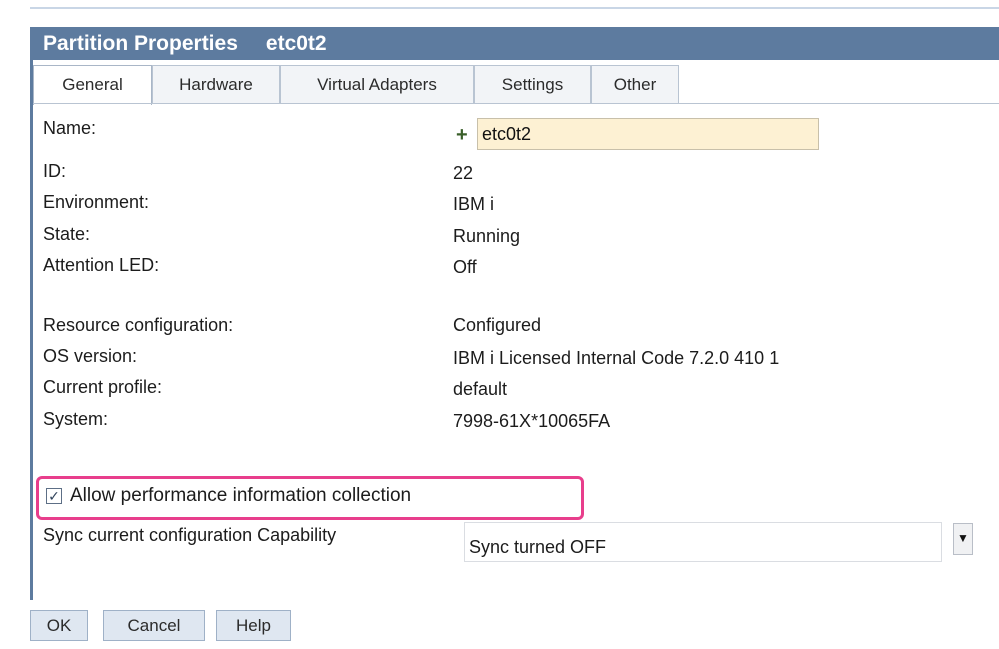 The height and width of the screenshot is (649, 999). I want to click on dialog-title-bar: Partition Properties etc0t2, so click(514, 43).